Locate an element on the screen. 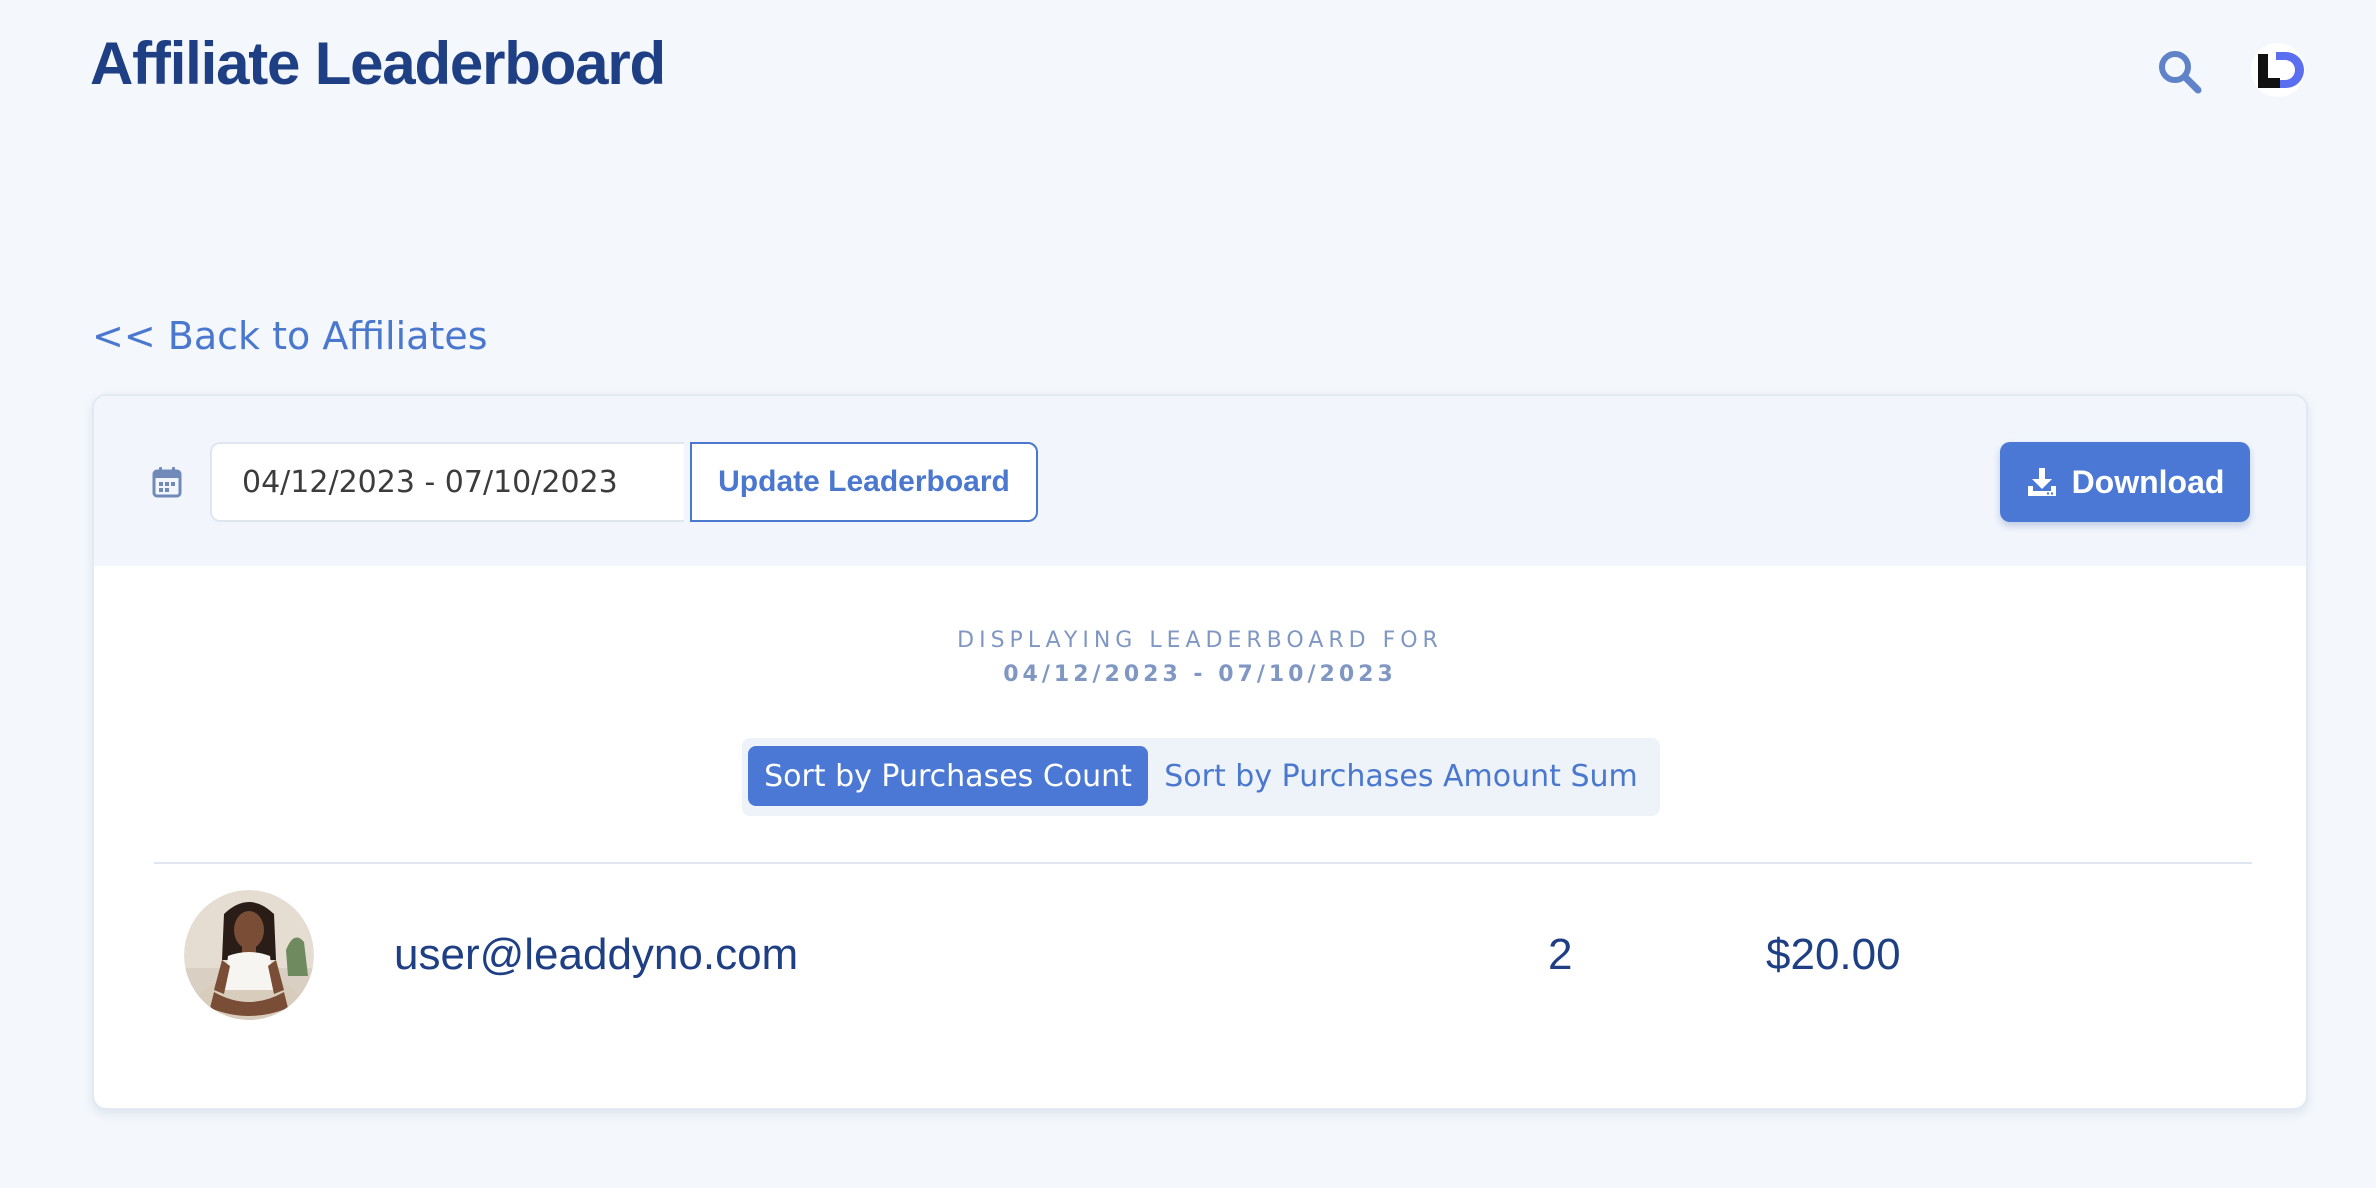  purchases-amount: $20.00 is located at coordinates (1833, 954).